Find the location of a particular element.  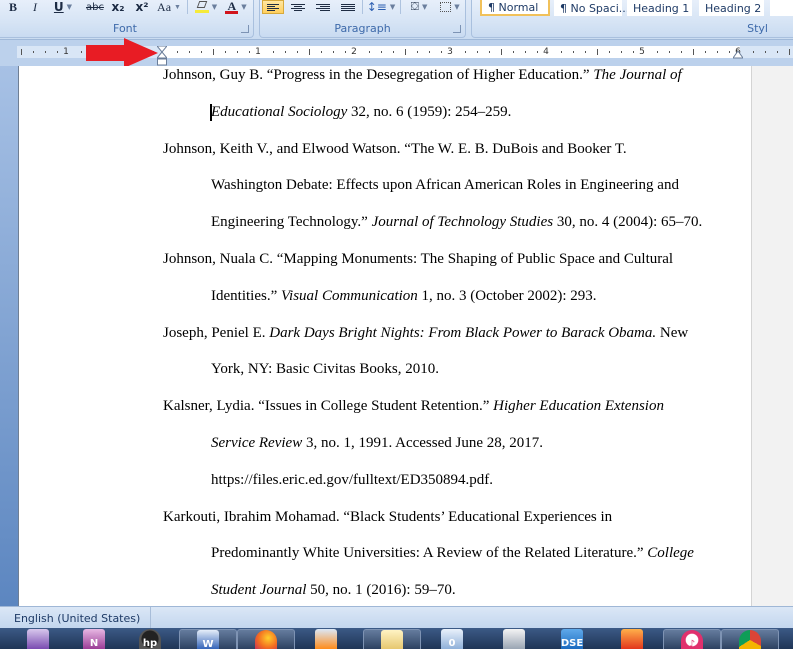

taskbar-item: hp is located at coordinates (150, 639).